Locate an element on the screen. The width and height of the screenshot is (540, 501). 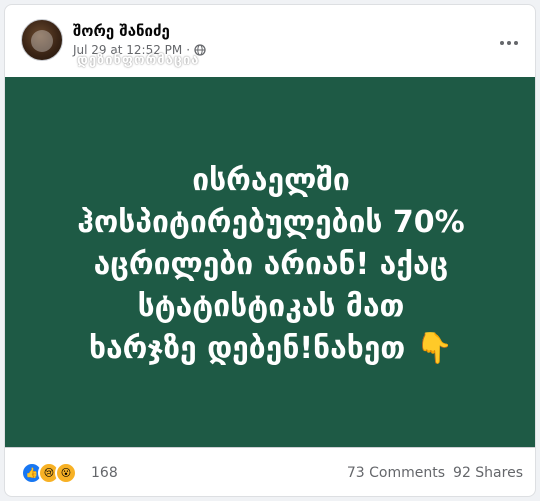
author-name: შორე შანიძე is located at coordinates (121, 31).